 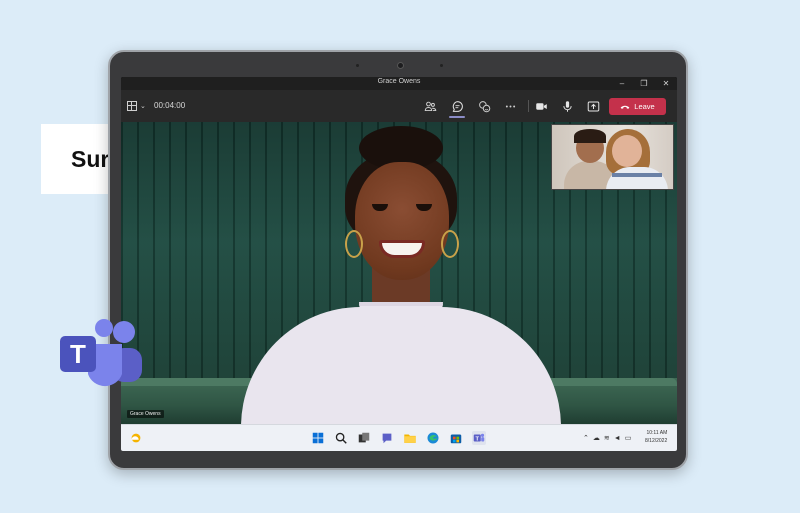 What do you see at coordinates (143, 106) in the screenshot?
I see `chevron-down-icon: ⌄` at bounding box center [143, 106].